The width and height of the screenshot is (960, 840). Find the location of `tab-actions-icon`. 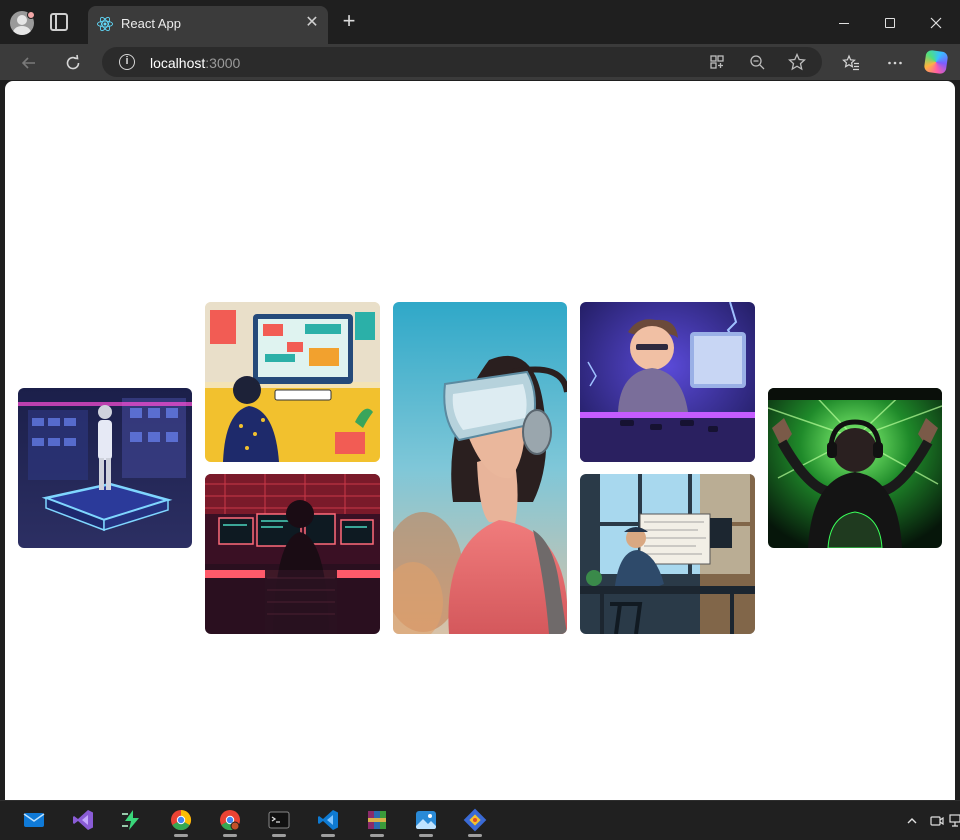

tab-actions-icon is located at coordinates (59, 22).